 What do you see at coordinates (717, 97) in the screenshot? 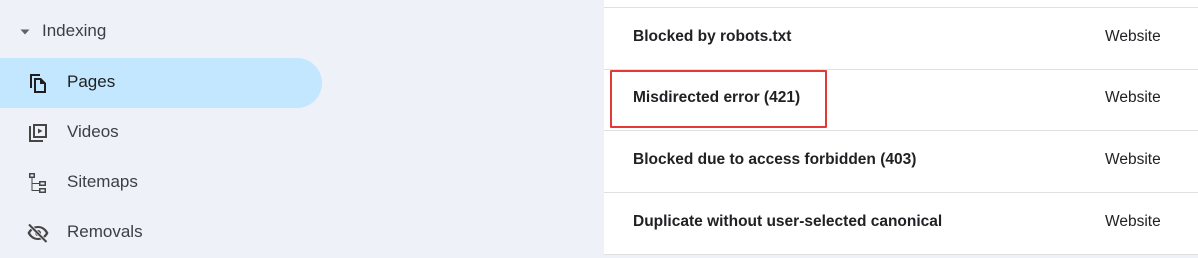
I see `row-reason: Misdirected error (421)` at bounding box center [717, 97].